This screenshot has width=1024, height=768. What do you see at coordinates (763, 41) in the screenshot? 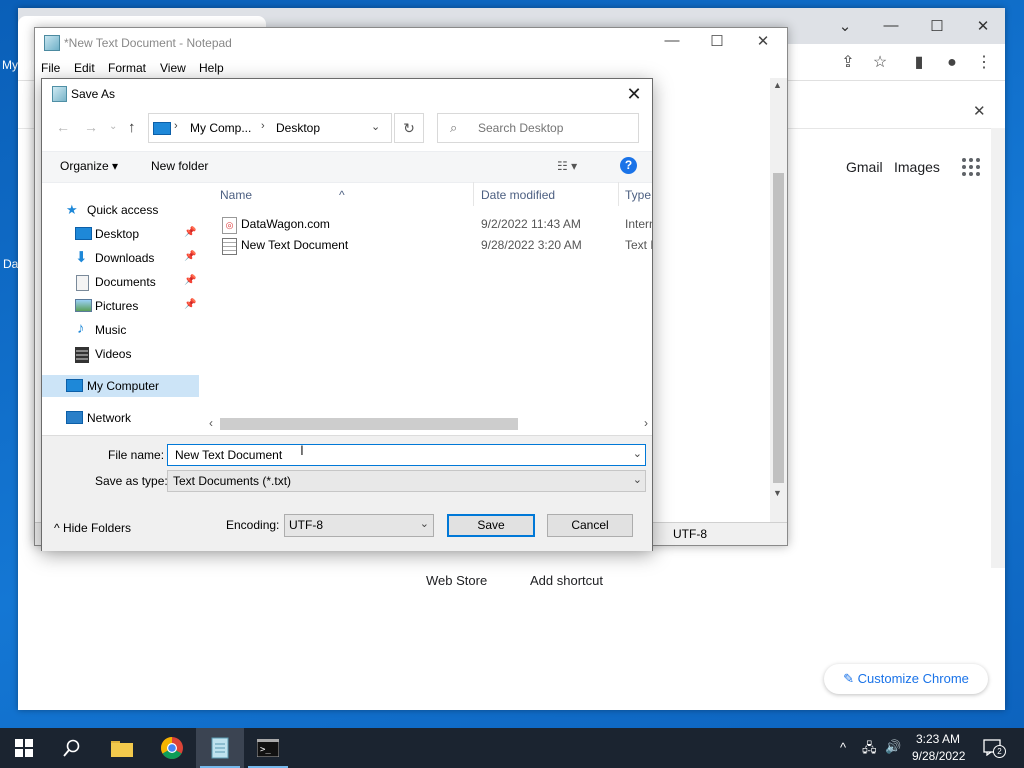
I see `notepad-close-button: ✕` at bounding box center [763, 41].